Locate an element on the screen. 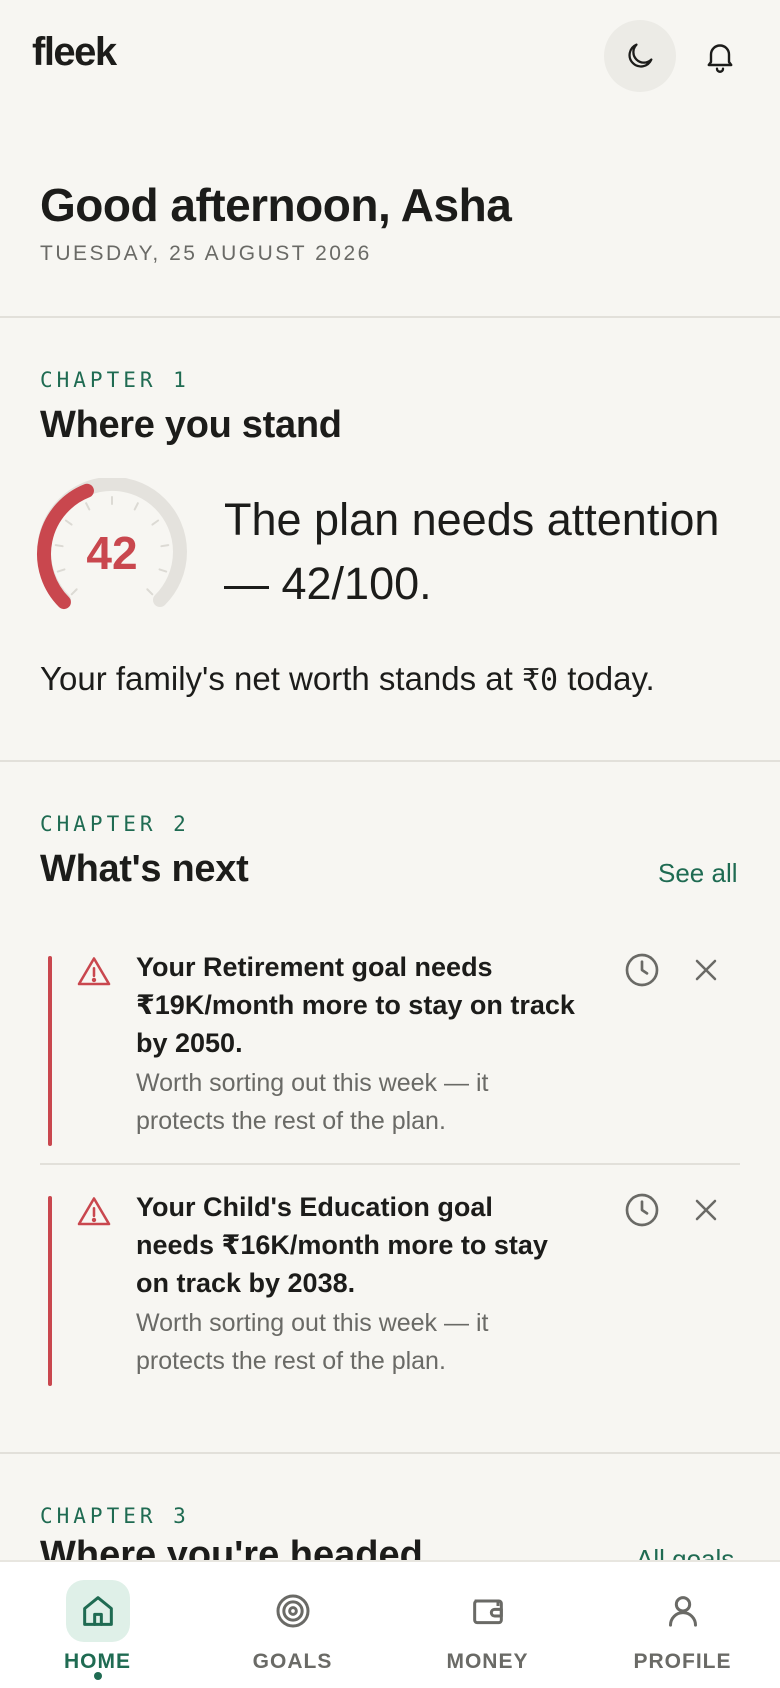 This screenshot has height=1688, width=780. chapter-3-label: CHAPTER 3 is located at coordinates (115, 1516).